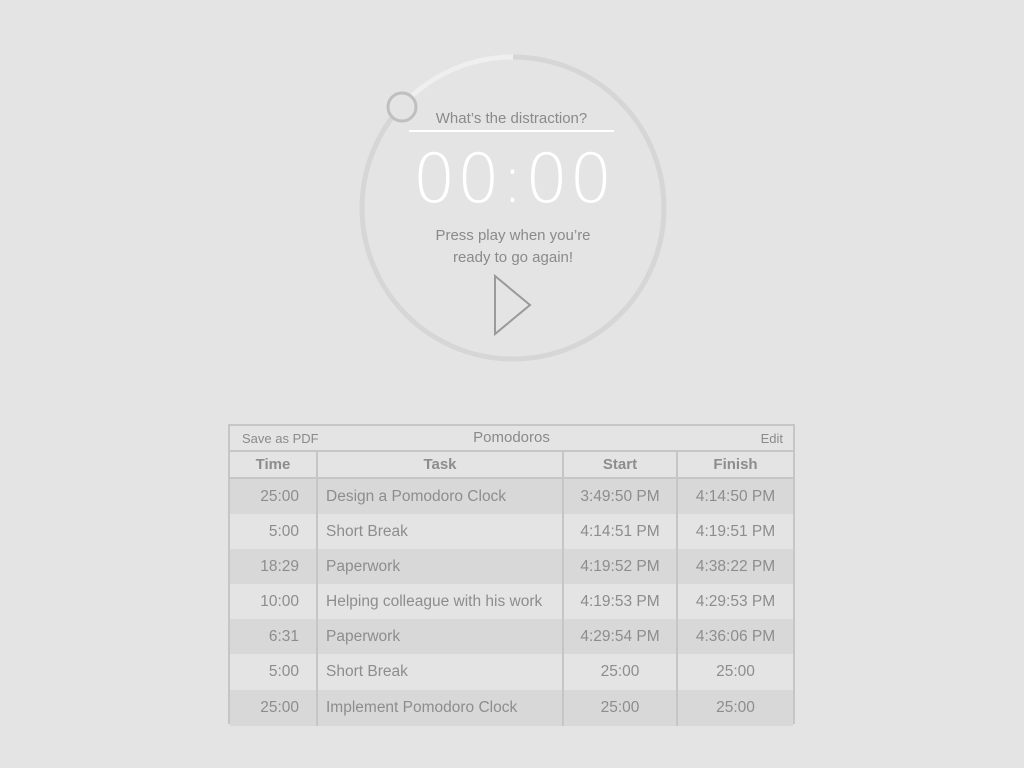 The height and width of the screenshot is (768, 1024). I want to click on cell-finish: 4:38:22 PM, so click(734, 566).